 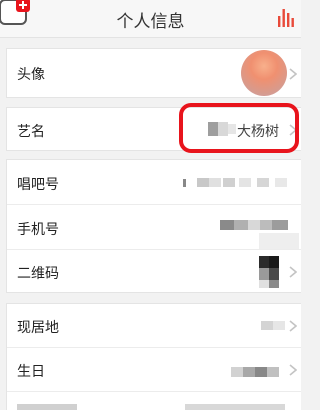 I want to click on avatar-label: 头像, so click(x=31, y=75).